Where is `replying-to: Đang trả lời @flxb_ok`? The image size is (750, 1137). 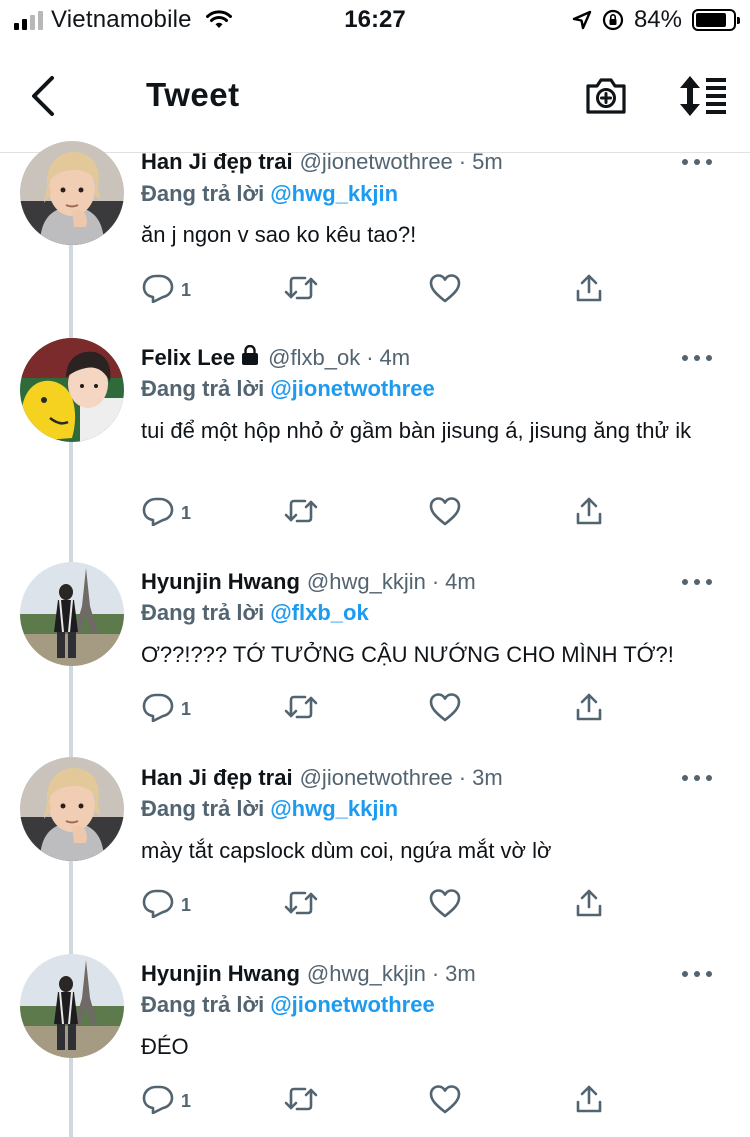 replying-to: Đang trả lời @flxb_ok is located at coordinates (255, 613).